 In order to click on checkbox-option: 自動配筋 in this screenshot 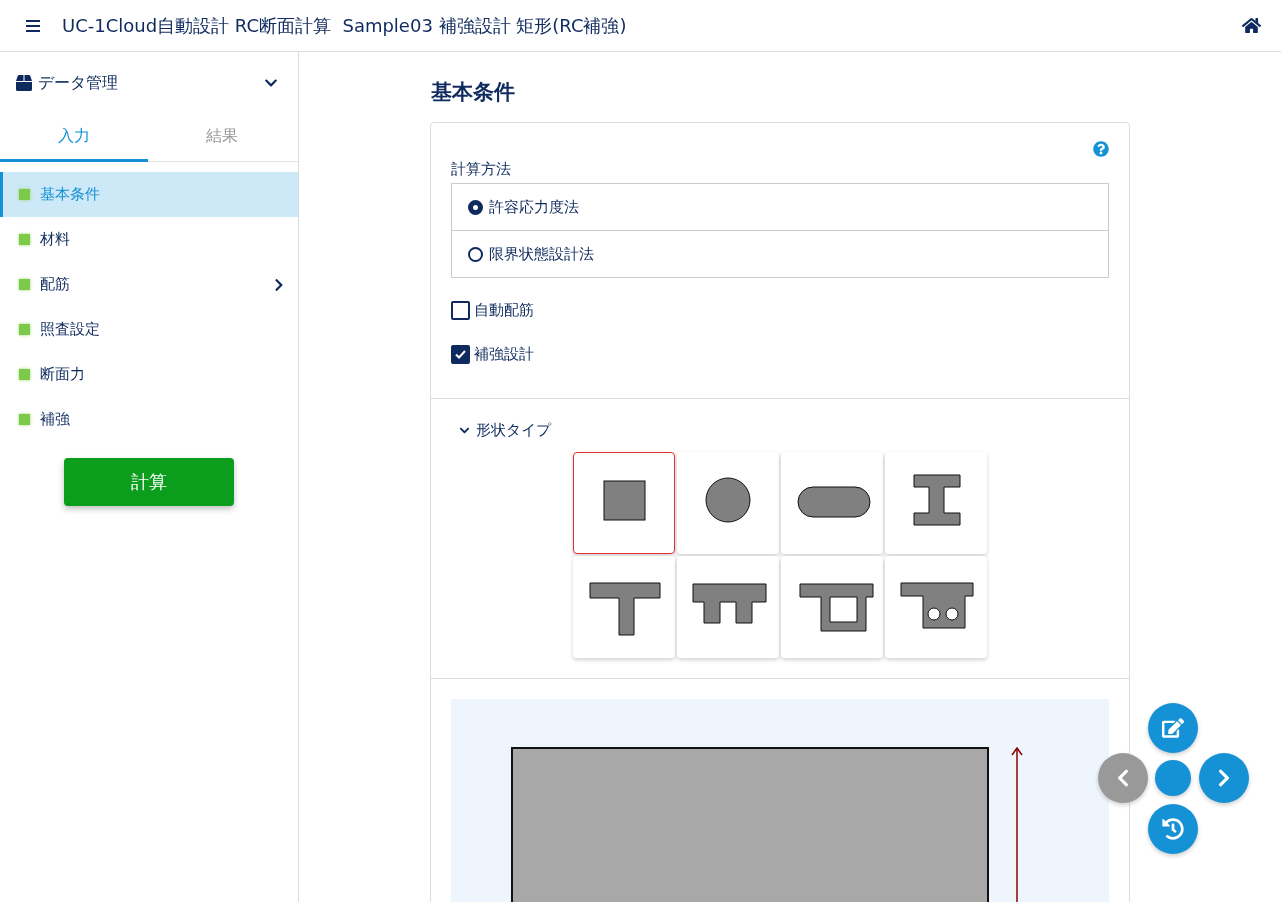, I will do `click(780, 310)`.